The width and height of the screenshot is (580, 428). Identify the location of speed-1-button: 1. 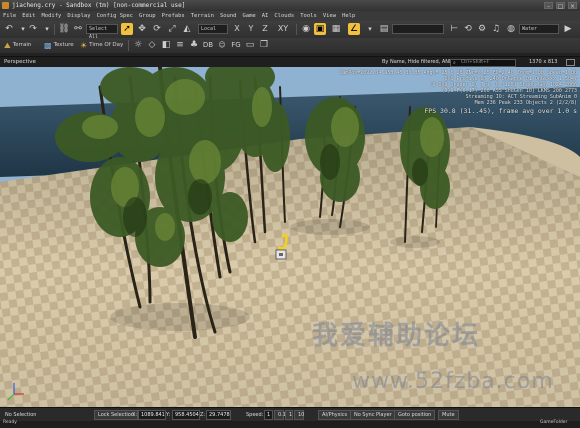
(289, 415).